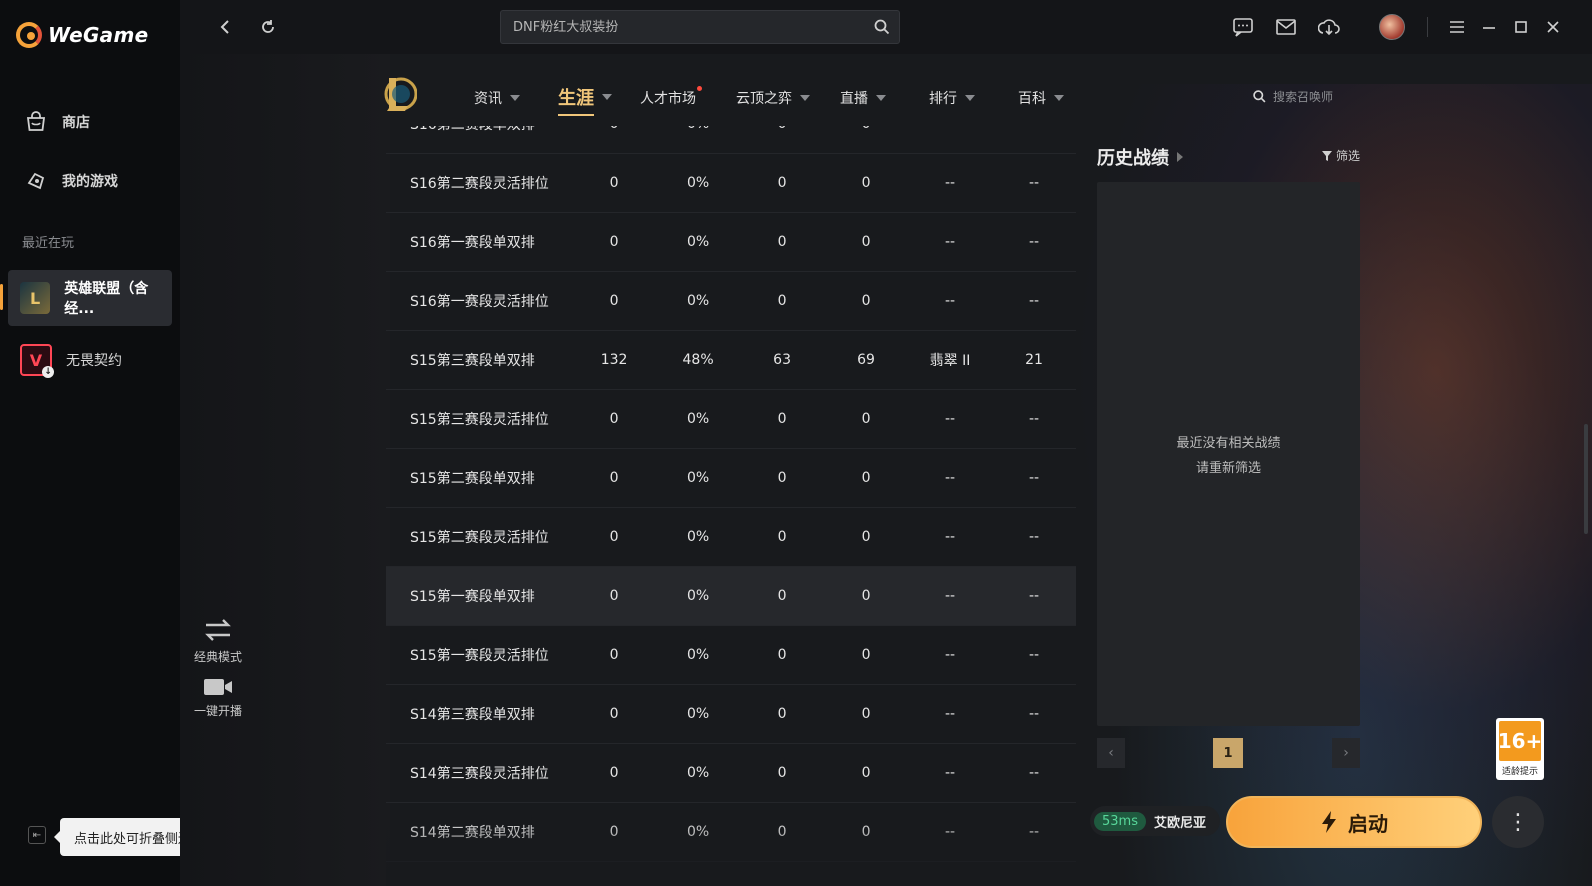  I want to click on top-bar, so click(886, 27).